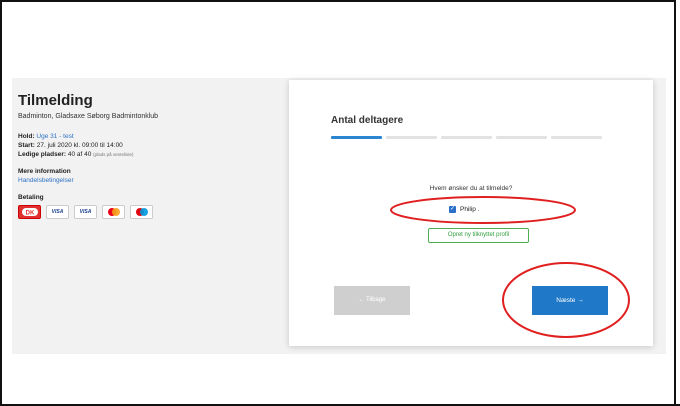 The width and height of the screenshot is (680, 406). I want to click on payment-section: Betaling DK VISA VISA, so click(148, 206).